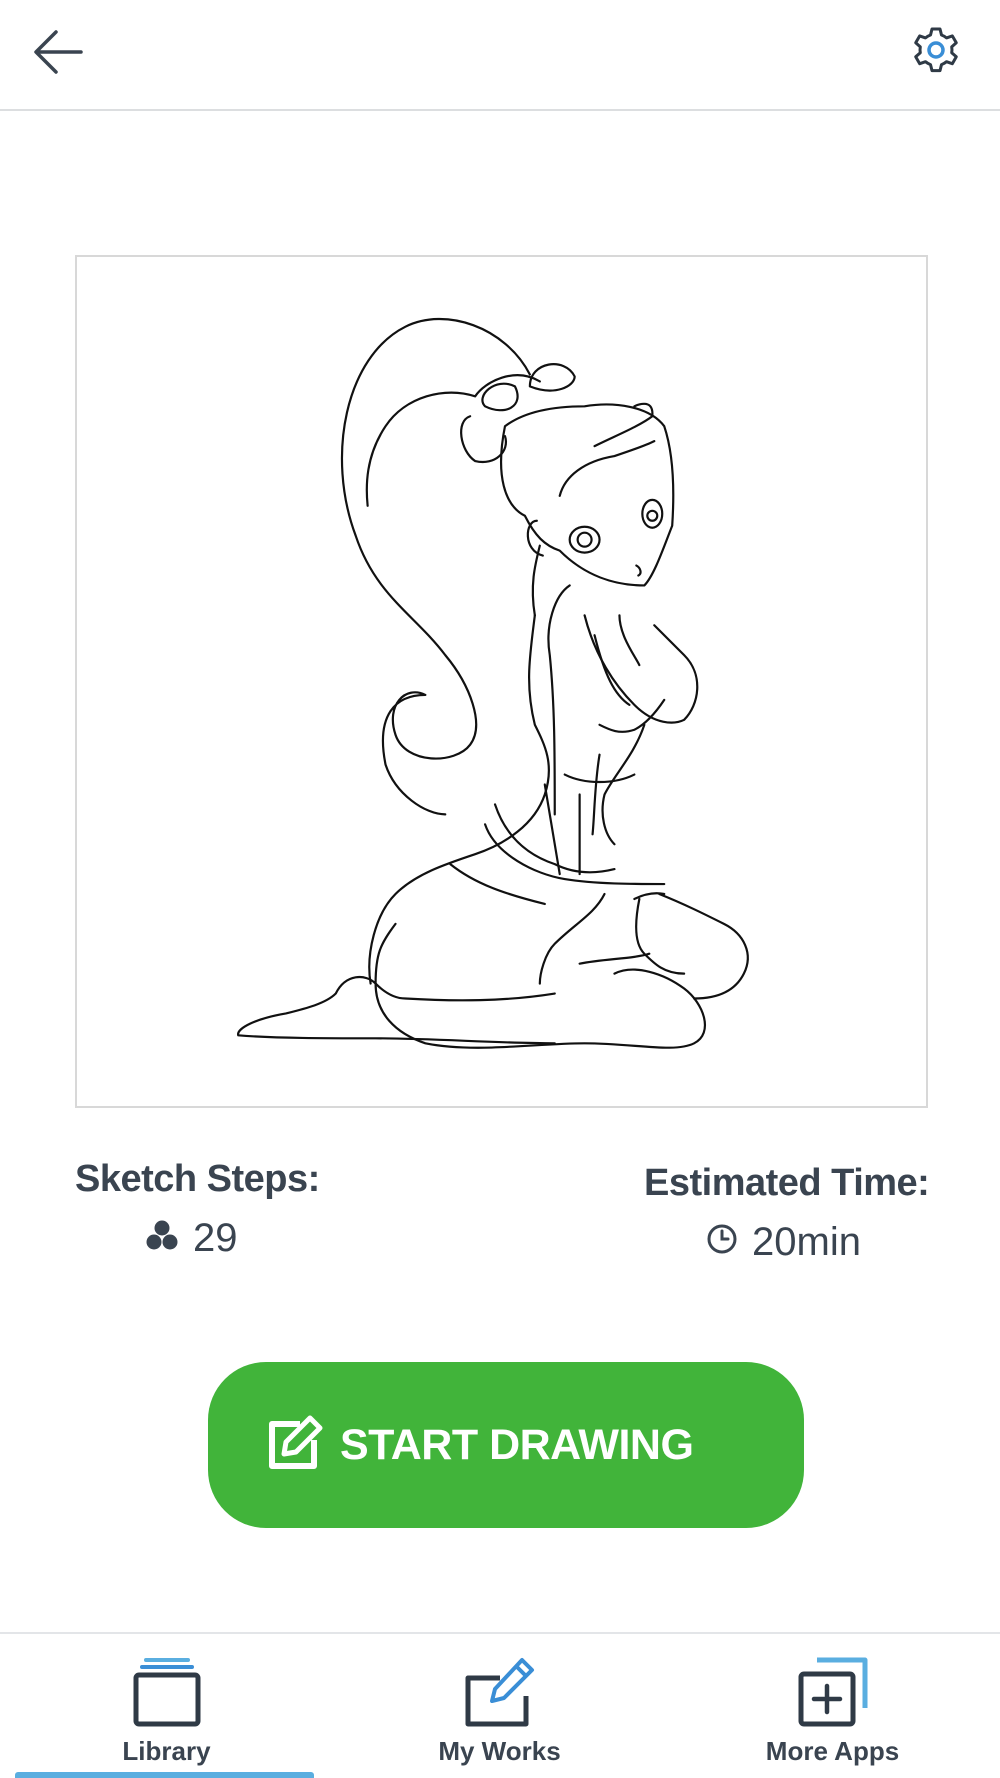 The width and height of the screenshot is (1000, 1778). I want to click on gear-icon, so click(936, 52).